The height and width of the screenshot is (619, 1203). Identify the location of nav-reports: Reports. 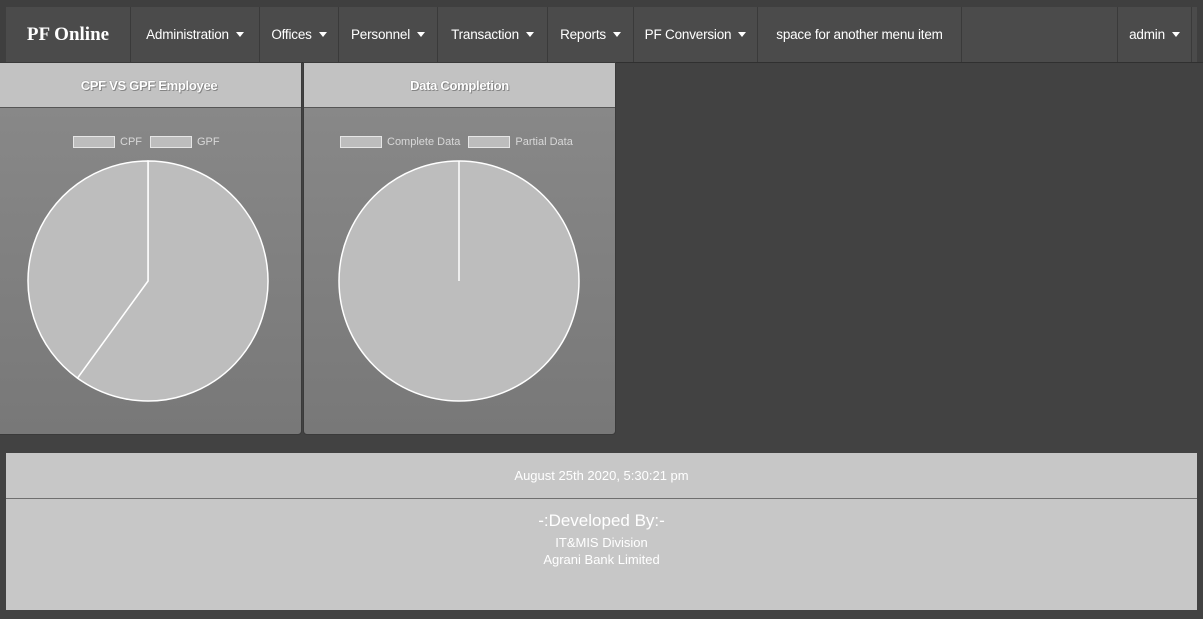
(591, 34).